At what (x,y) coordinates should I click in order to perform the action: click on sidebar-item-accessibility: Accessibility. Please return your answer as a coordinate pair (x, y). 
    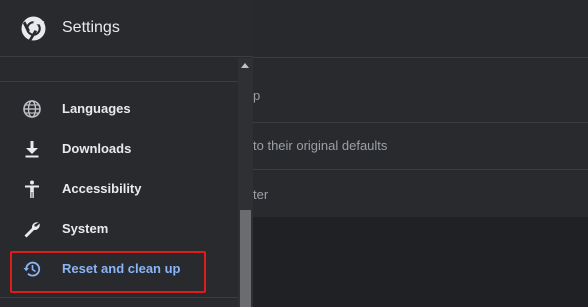
    Looking at the image, I should click on (119, 189).